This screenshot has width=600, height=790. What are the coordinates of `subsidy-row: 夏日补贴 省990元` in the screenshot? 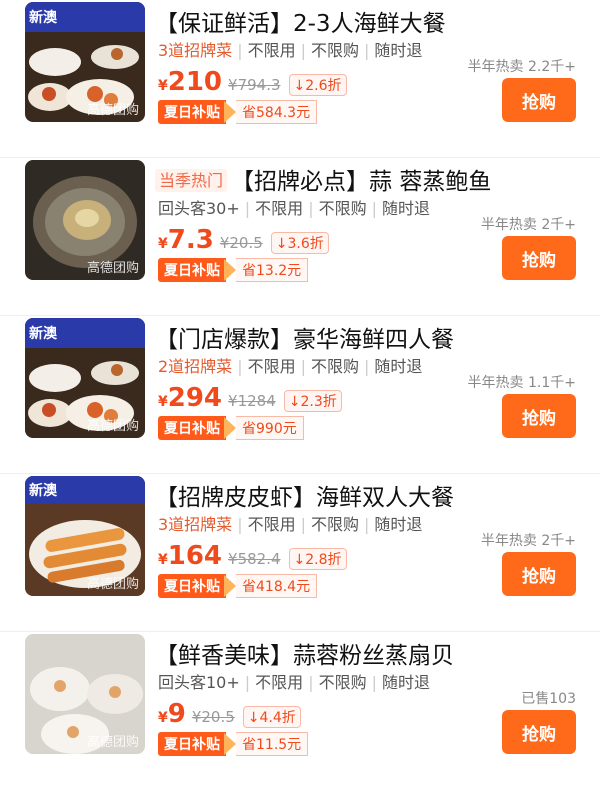 It's located at (231, 428).